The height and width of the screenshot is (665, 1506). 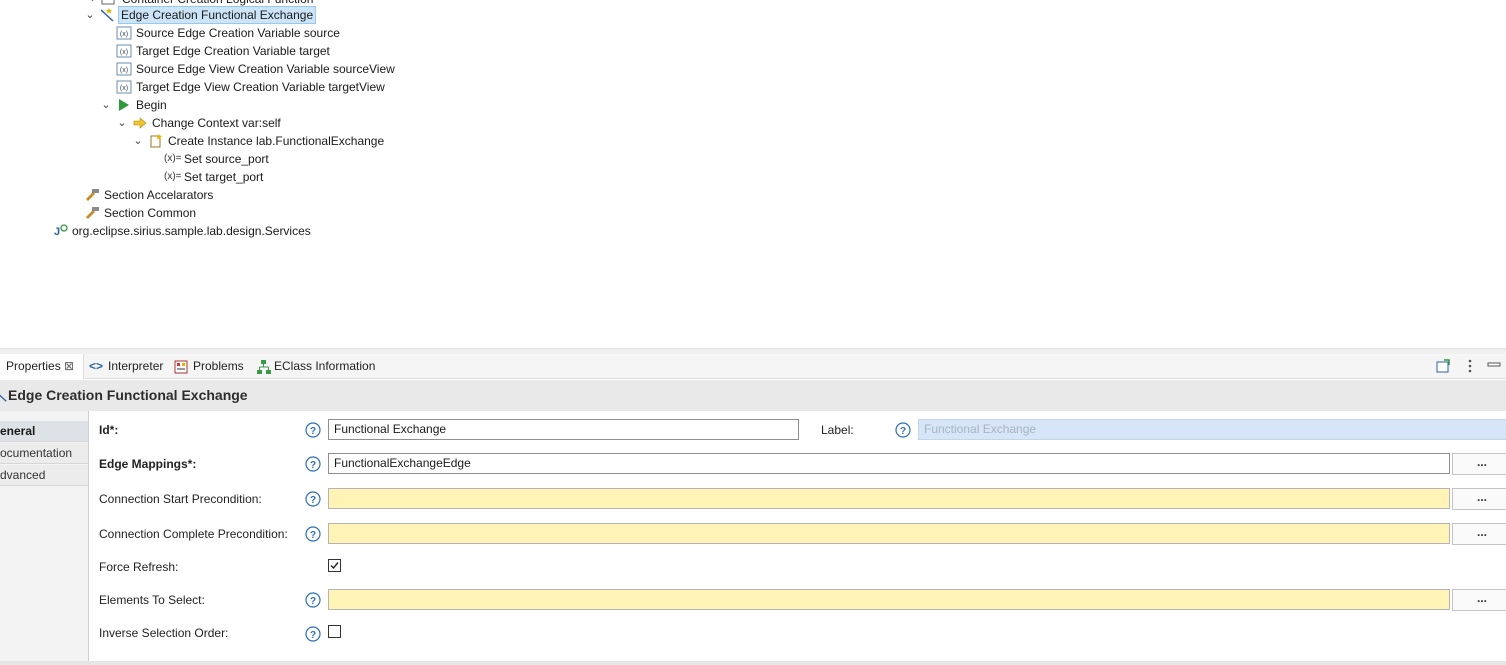 What do you see at coordinates (69, 366) in the screenshot?
I see `close-icon: ⊠` at bounding box center [69, 366].